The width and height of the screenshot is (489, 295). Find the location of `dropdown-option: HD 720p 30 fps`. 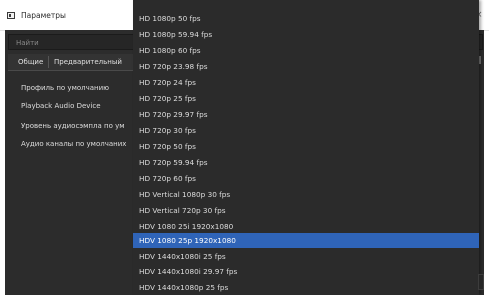

dropdown-option: HD 720p 30 fps is located at coordinates (306, 130).